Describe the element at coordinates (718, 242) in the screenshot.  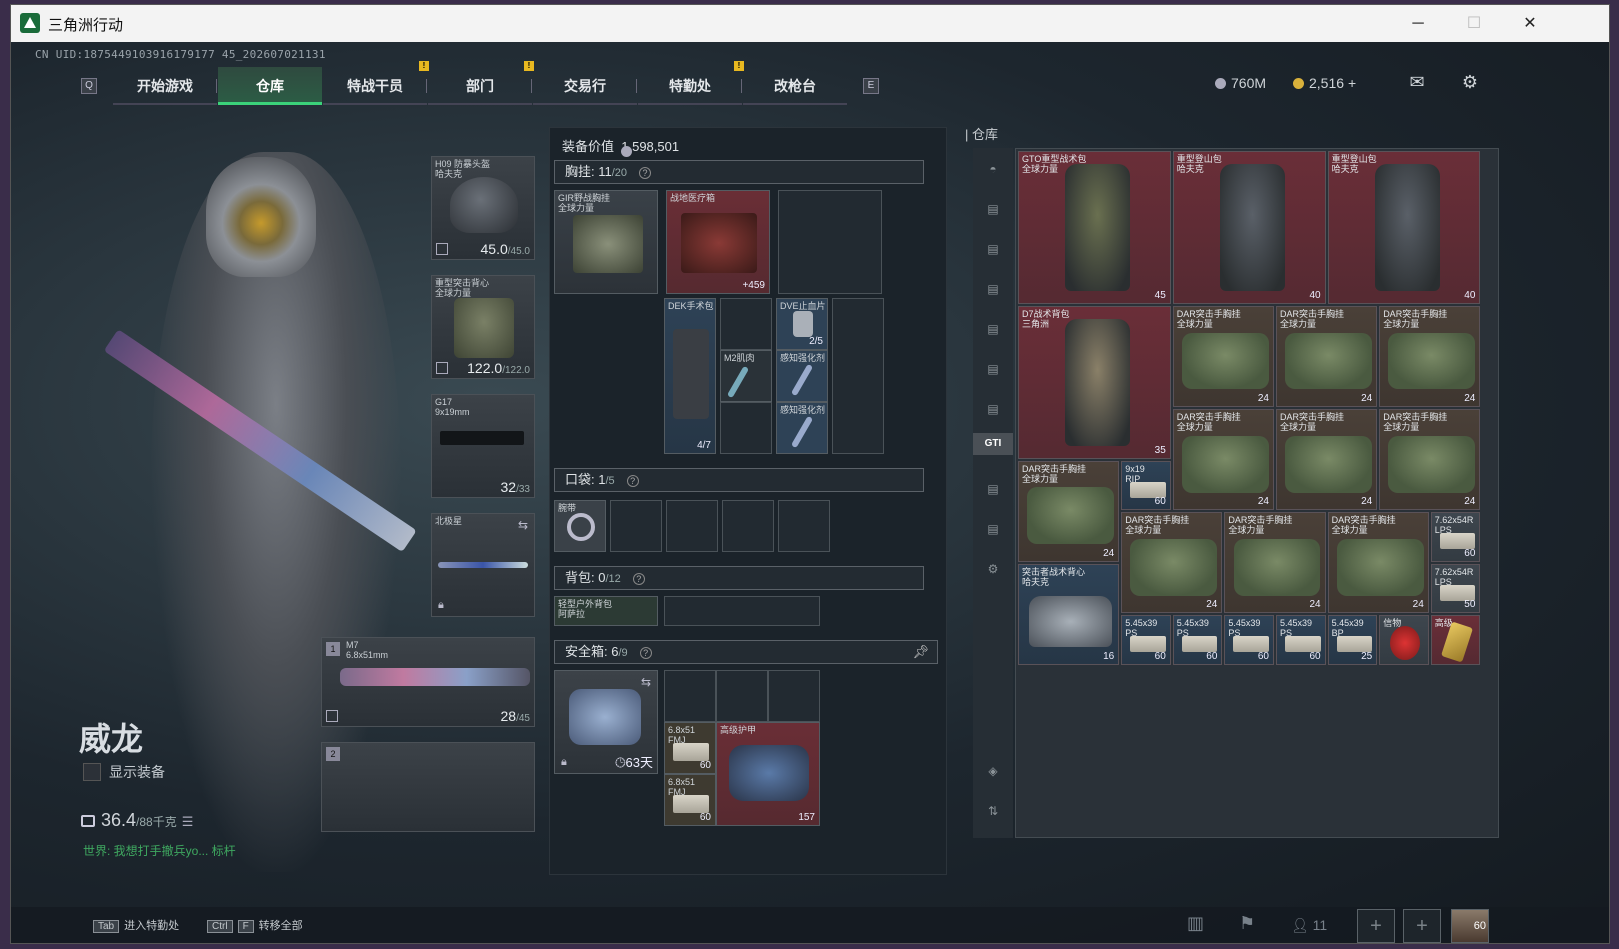
I see `medkit-item: 战地医疗箱 +459` at that location.